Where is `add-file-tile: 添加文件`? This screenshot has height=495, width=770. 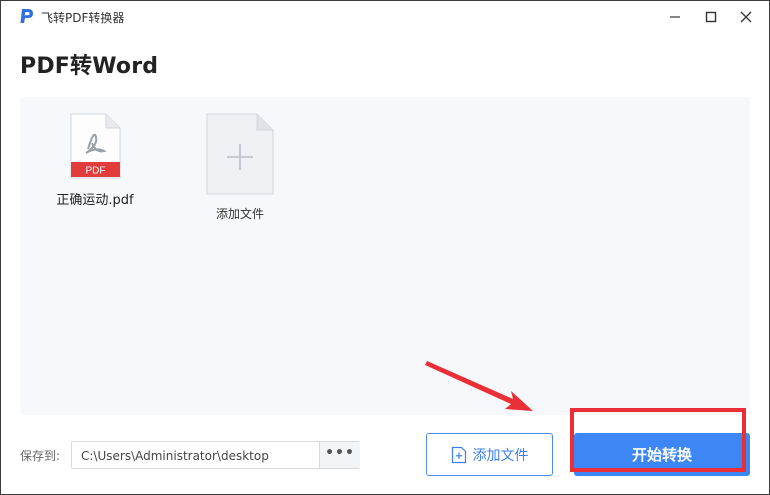
add-file-tile: 添加文件 is located at coordinates (240, 167).